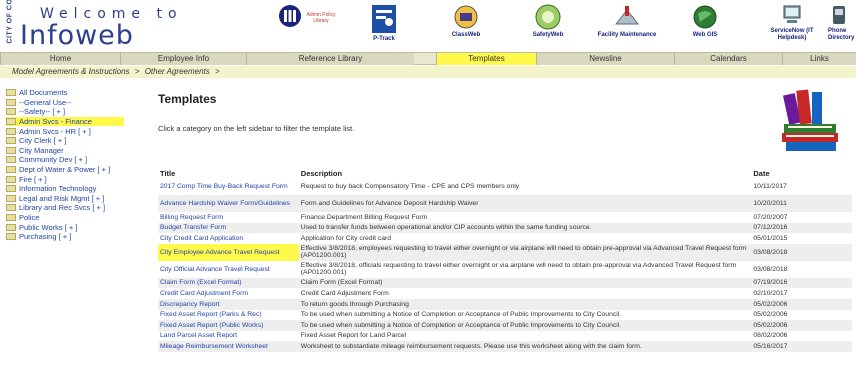  Describe the element at coordinates (65, 170) in the screenshot. I see `sidebar-item-water-power: Dept of Water & Power [ + ]` at that location.